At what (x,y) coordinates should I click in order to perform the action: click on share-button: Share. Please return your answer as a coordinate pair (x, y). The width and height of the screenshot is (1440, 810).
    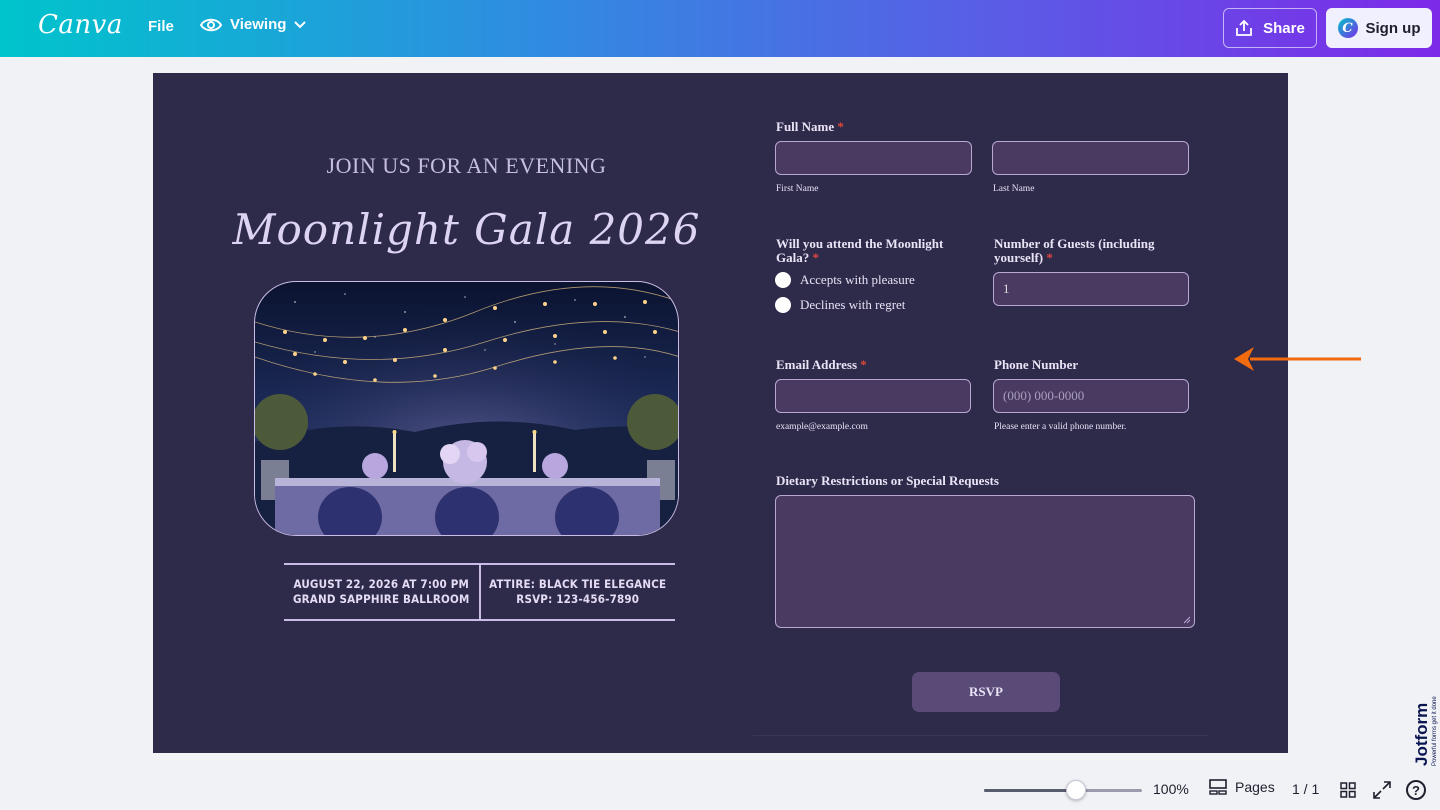
    Looking at the image, I should click on (1270, 28).